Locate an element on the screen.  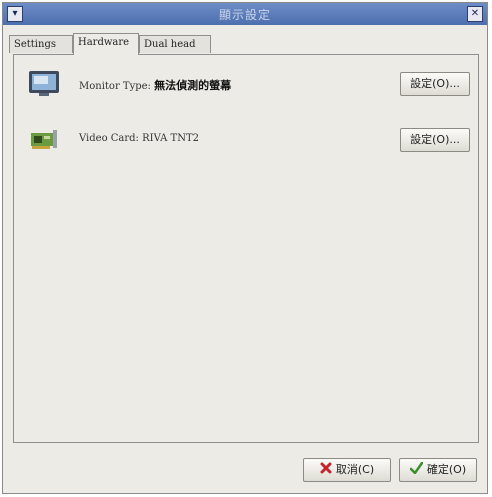
video-card-value: RIVA TNT2 is located at coordinates (170, 138).